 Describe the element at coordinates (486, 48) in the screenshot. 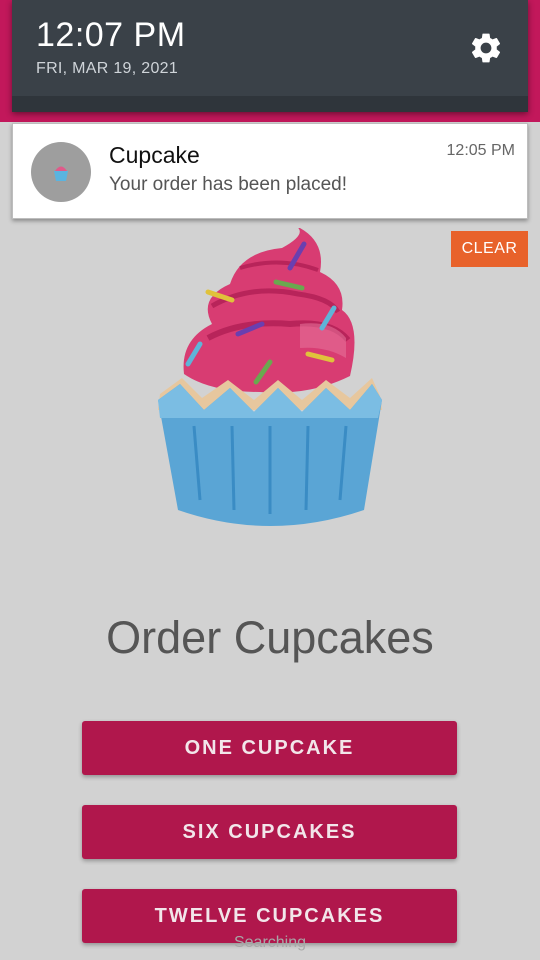

I see `gear-icon` at that location.